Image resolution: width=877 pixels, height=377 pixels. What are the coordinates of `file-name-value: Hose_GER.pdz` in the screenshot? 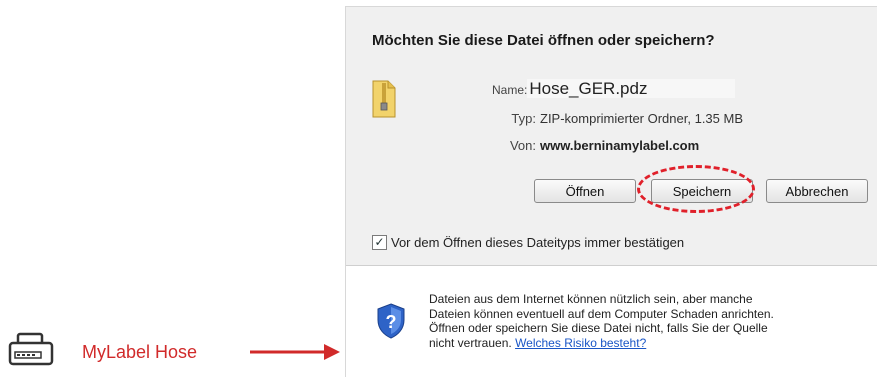 It's located at (631, 88).